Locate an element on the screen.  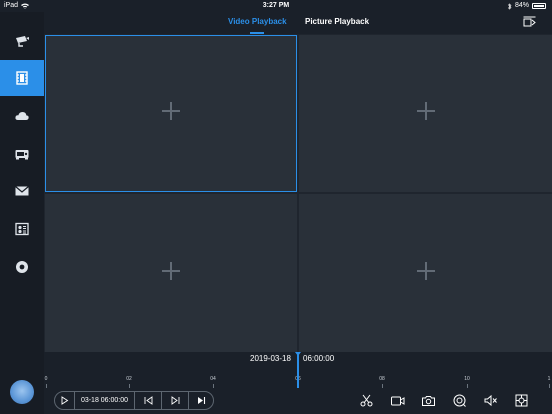
step-back-icon is located at coordinates (148, 400).